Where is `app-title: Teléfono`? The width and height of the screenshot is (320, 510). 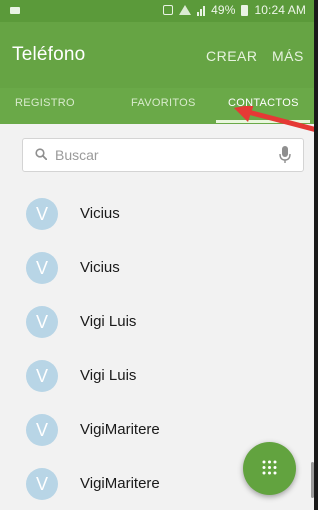
app-title: Teléfono is located at coordinates (49, 54).